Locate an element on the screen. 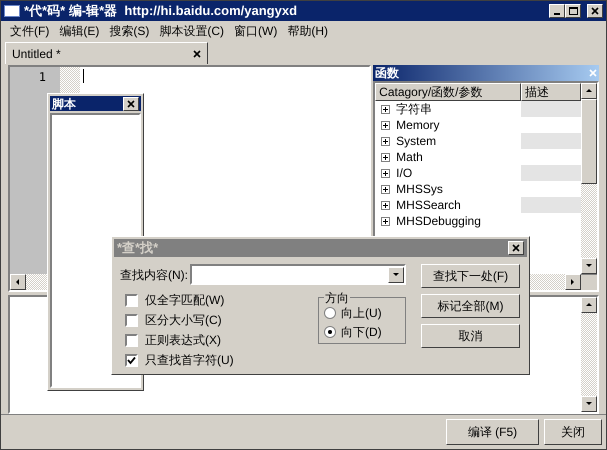  tree-item: Math is located at coordinates (409, 157).